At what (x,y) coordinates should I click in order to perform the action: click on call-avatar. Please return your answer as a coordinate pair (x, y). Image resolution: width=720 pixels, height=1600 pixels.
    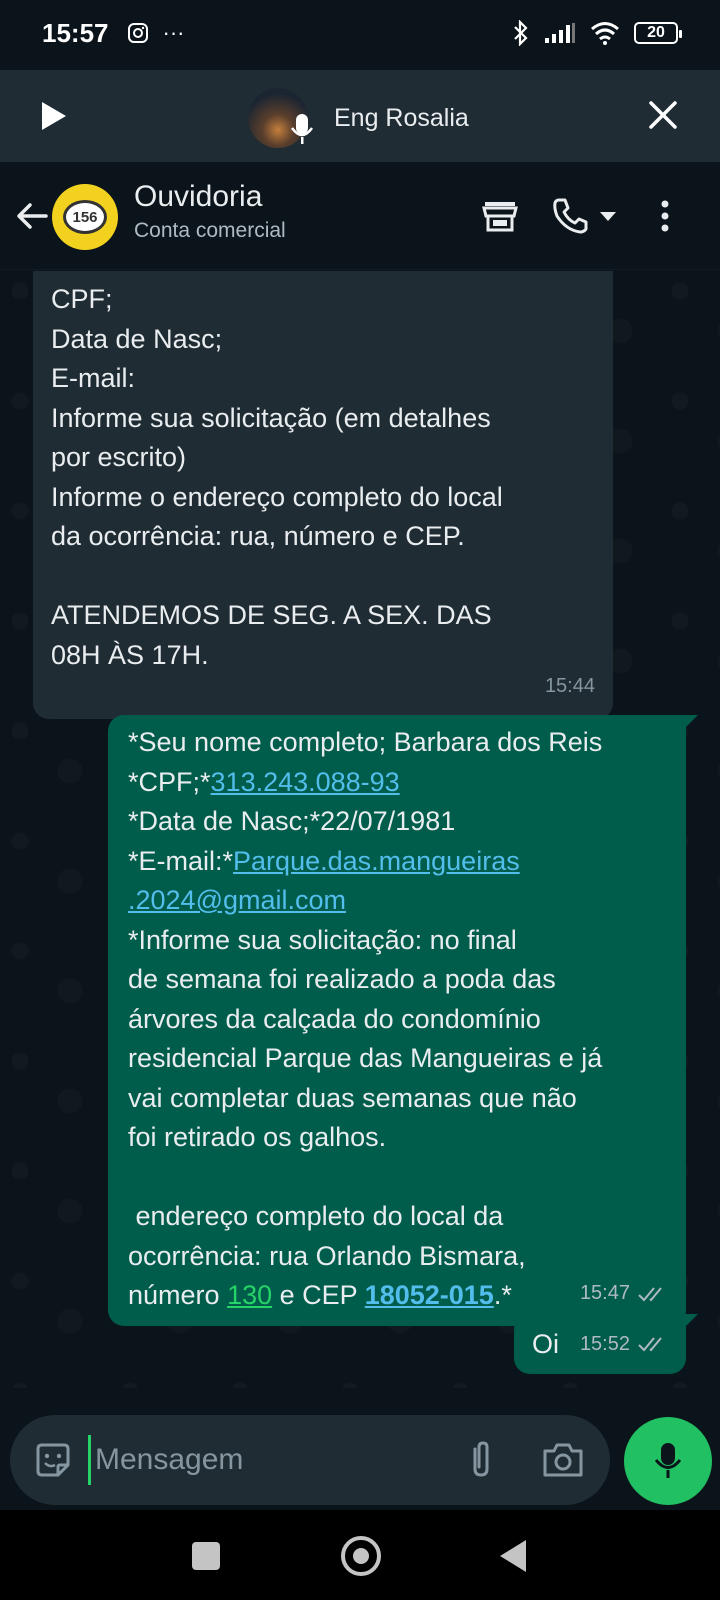
    Looking at the image, I should click on (281, 118).